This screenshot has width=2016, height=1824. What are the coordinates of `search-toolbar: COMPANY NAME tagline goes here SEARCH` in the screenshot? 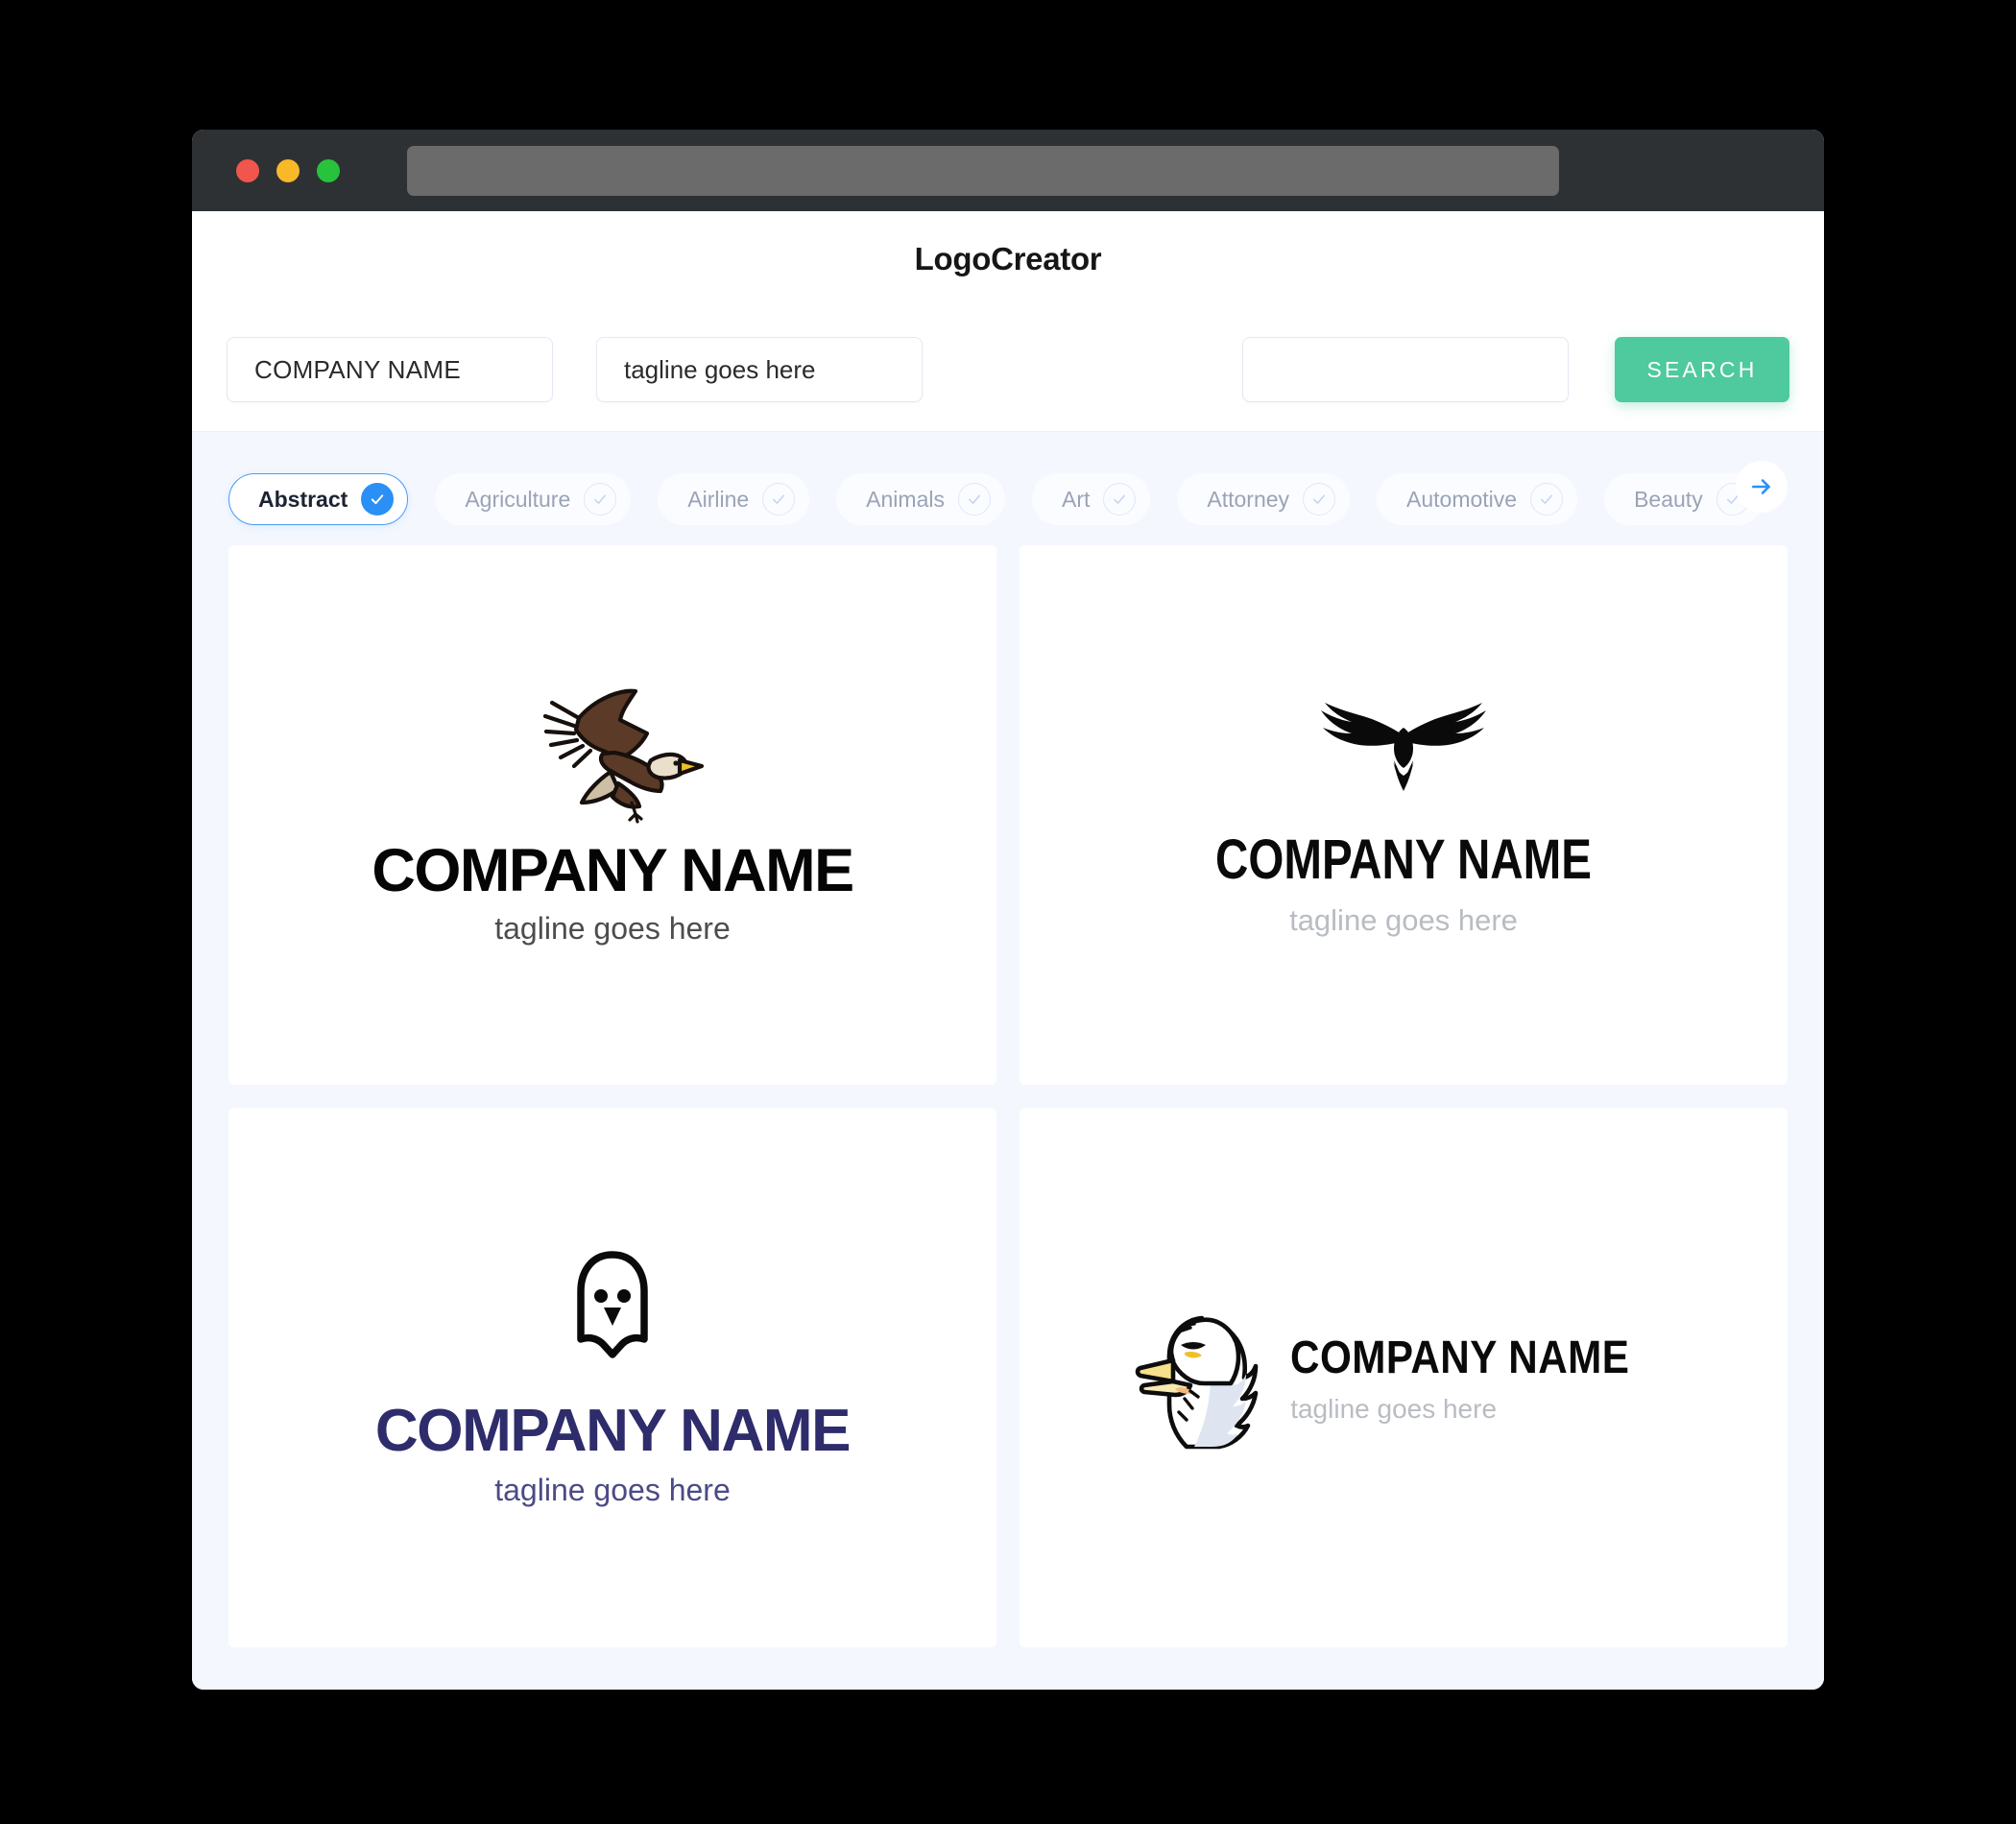 It's located at (1008, 369).